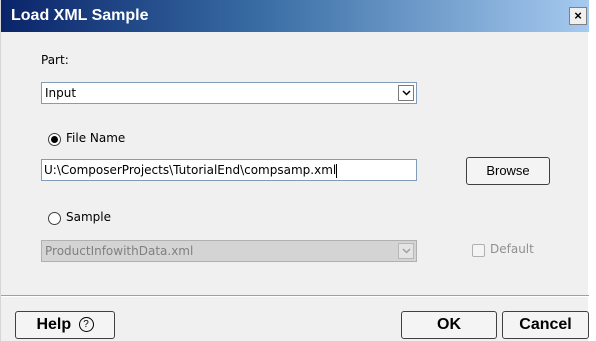 This screenshot has width=596, height=341. Describe the element at coordinates (295, 296) in the screenshot. I see `footer-divider-highlight` at that location.